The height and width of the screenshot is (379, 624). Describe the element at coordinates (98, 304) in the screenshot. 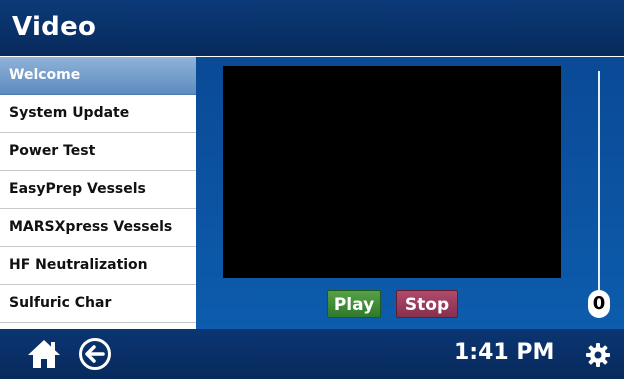

I see `sidebar-item-sulfuric-char: Sulfuric Char` at that location.